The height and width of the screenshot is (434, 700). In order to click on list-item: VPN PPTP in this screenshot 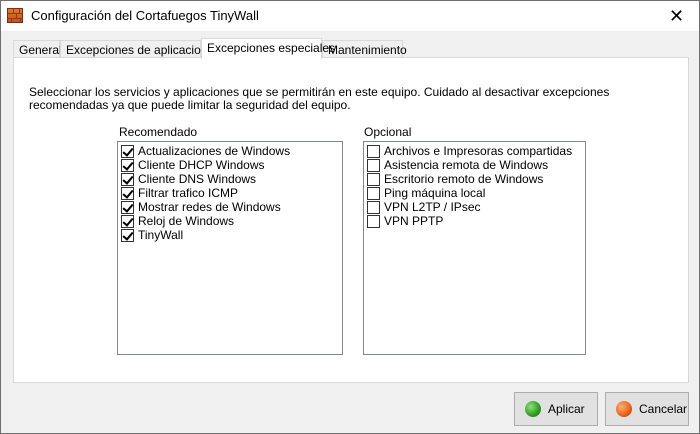, I will do `click(405, 221)`.